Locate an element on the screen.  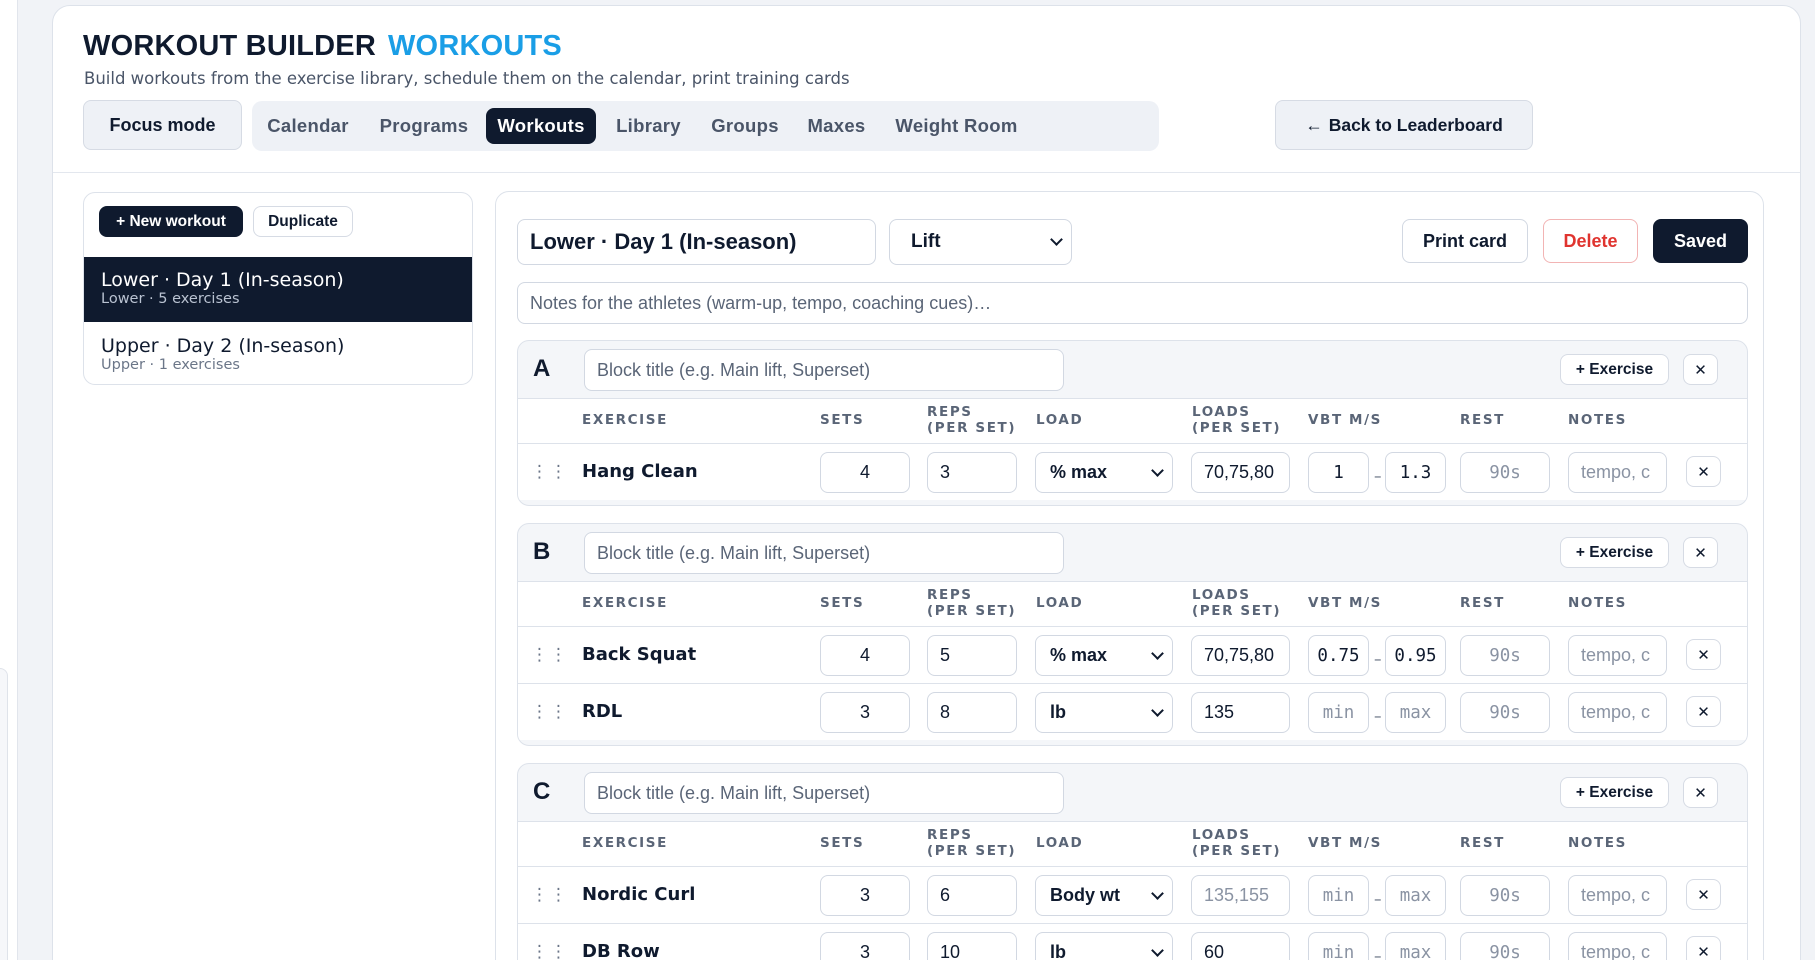
tab-calendar: Calendar is located at coordinates (308, 126).